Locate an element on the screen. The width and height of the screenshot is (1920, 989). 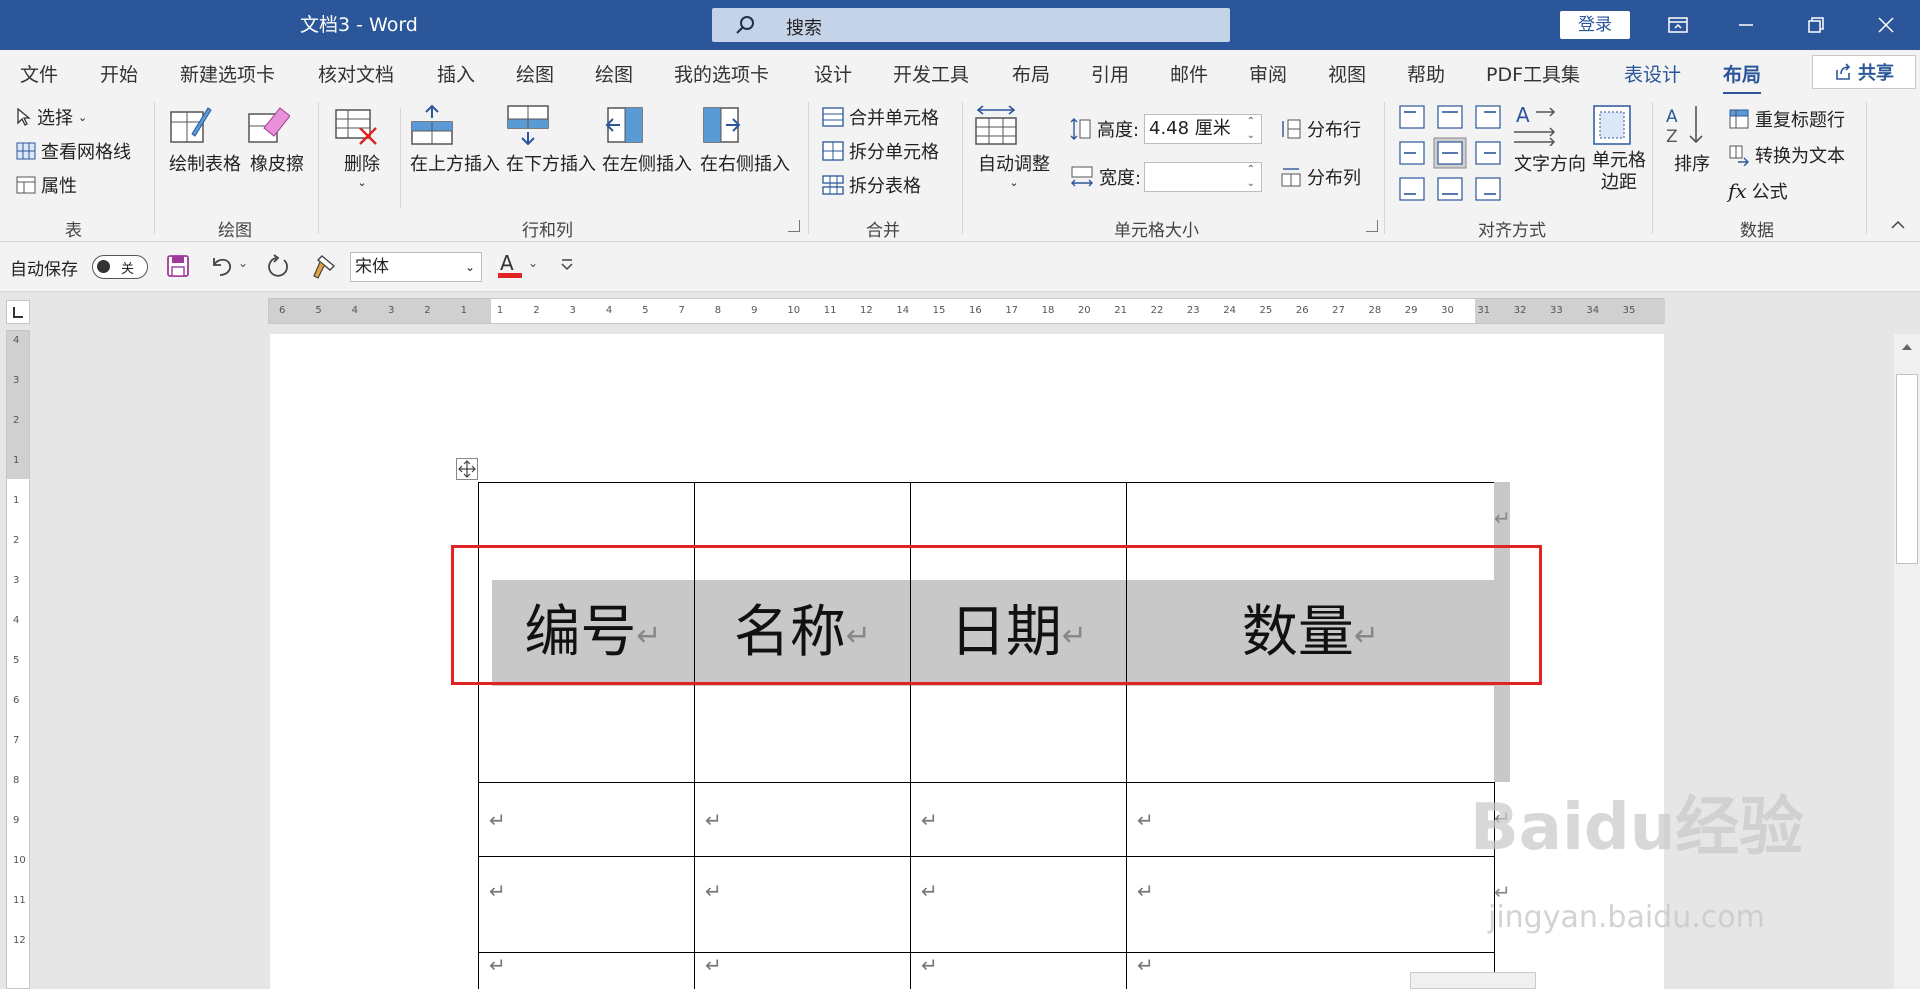
scroll-up-icon is located at coordinates (1907, 347).